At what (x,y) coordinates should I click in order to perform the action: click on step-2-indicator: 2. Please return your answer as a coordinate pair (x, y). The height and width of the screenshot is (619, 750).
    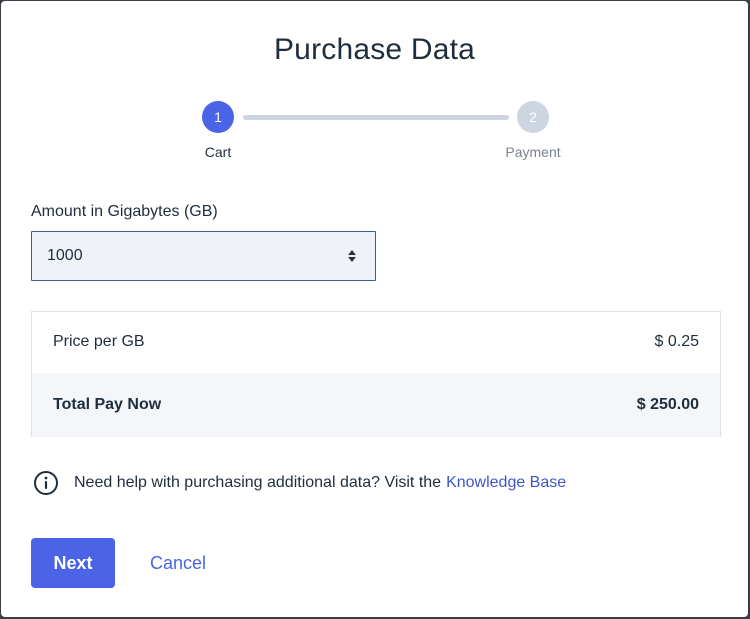
    Looking at the image, I should click on (533, 117).